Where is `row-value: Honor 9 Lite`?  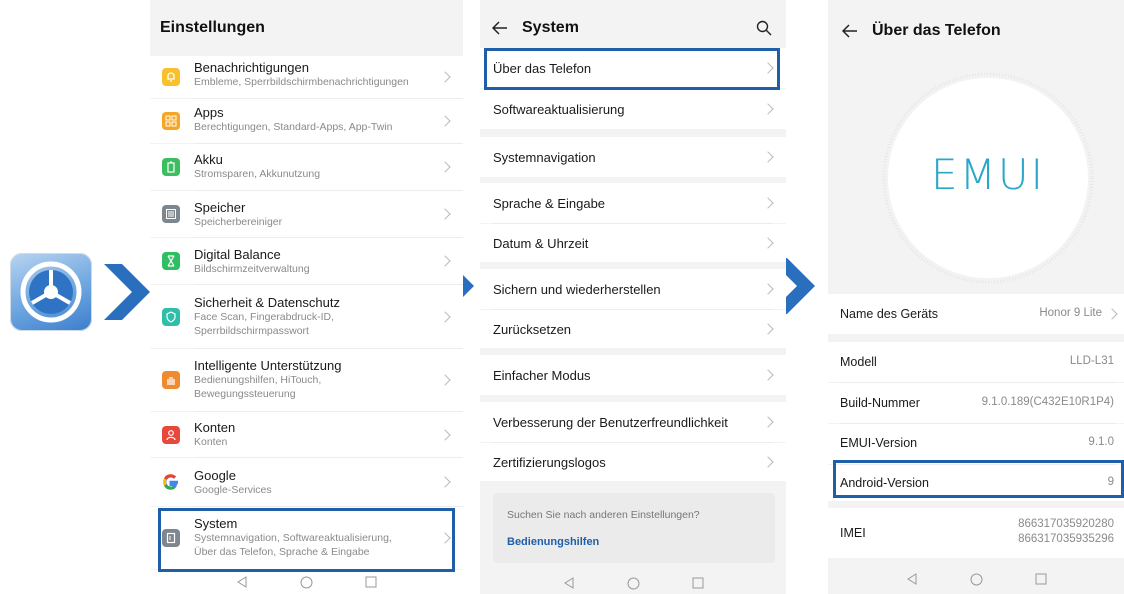 row-value: Honor 9 Lite is located at coordinates (1070, 313).